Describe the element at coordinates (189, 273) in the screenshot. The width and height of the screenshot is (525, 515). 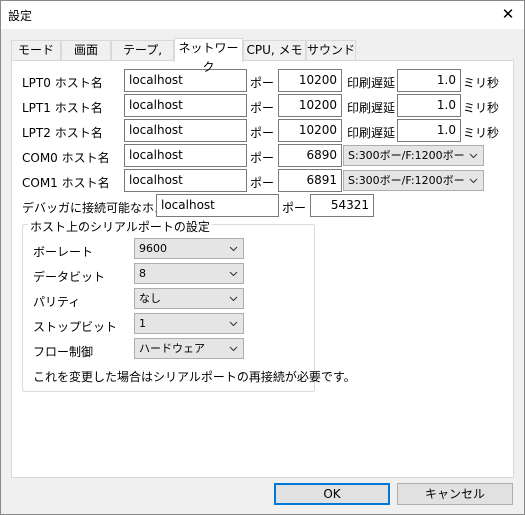
I see `data-bits-select: 8` at that location.